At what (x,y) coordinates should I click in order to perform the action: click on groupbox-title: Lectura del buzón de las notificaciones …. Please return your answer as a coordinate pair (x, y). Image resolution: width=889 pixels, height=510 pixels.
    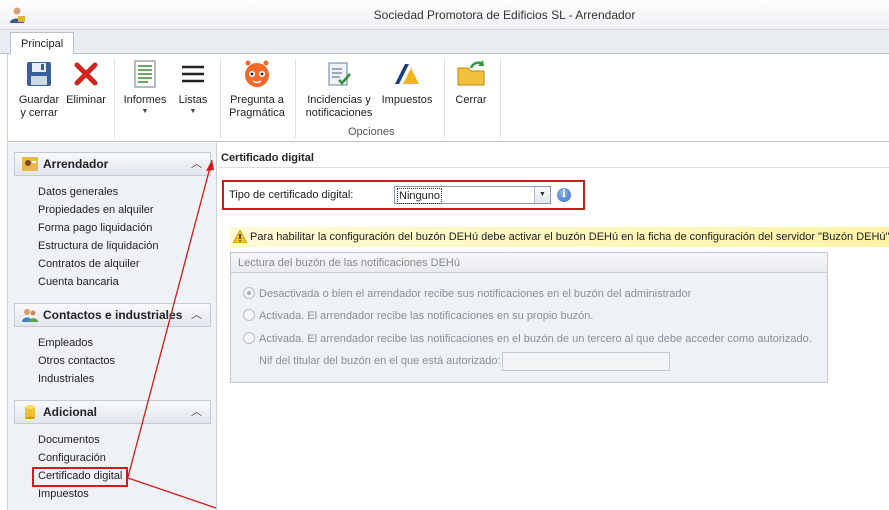
    Looking at the image, I should click on (529, 263).